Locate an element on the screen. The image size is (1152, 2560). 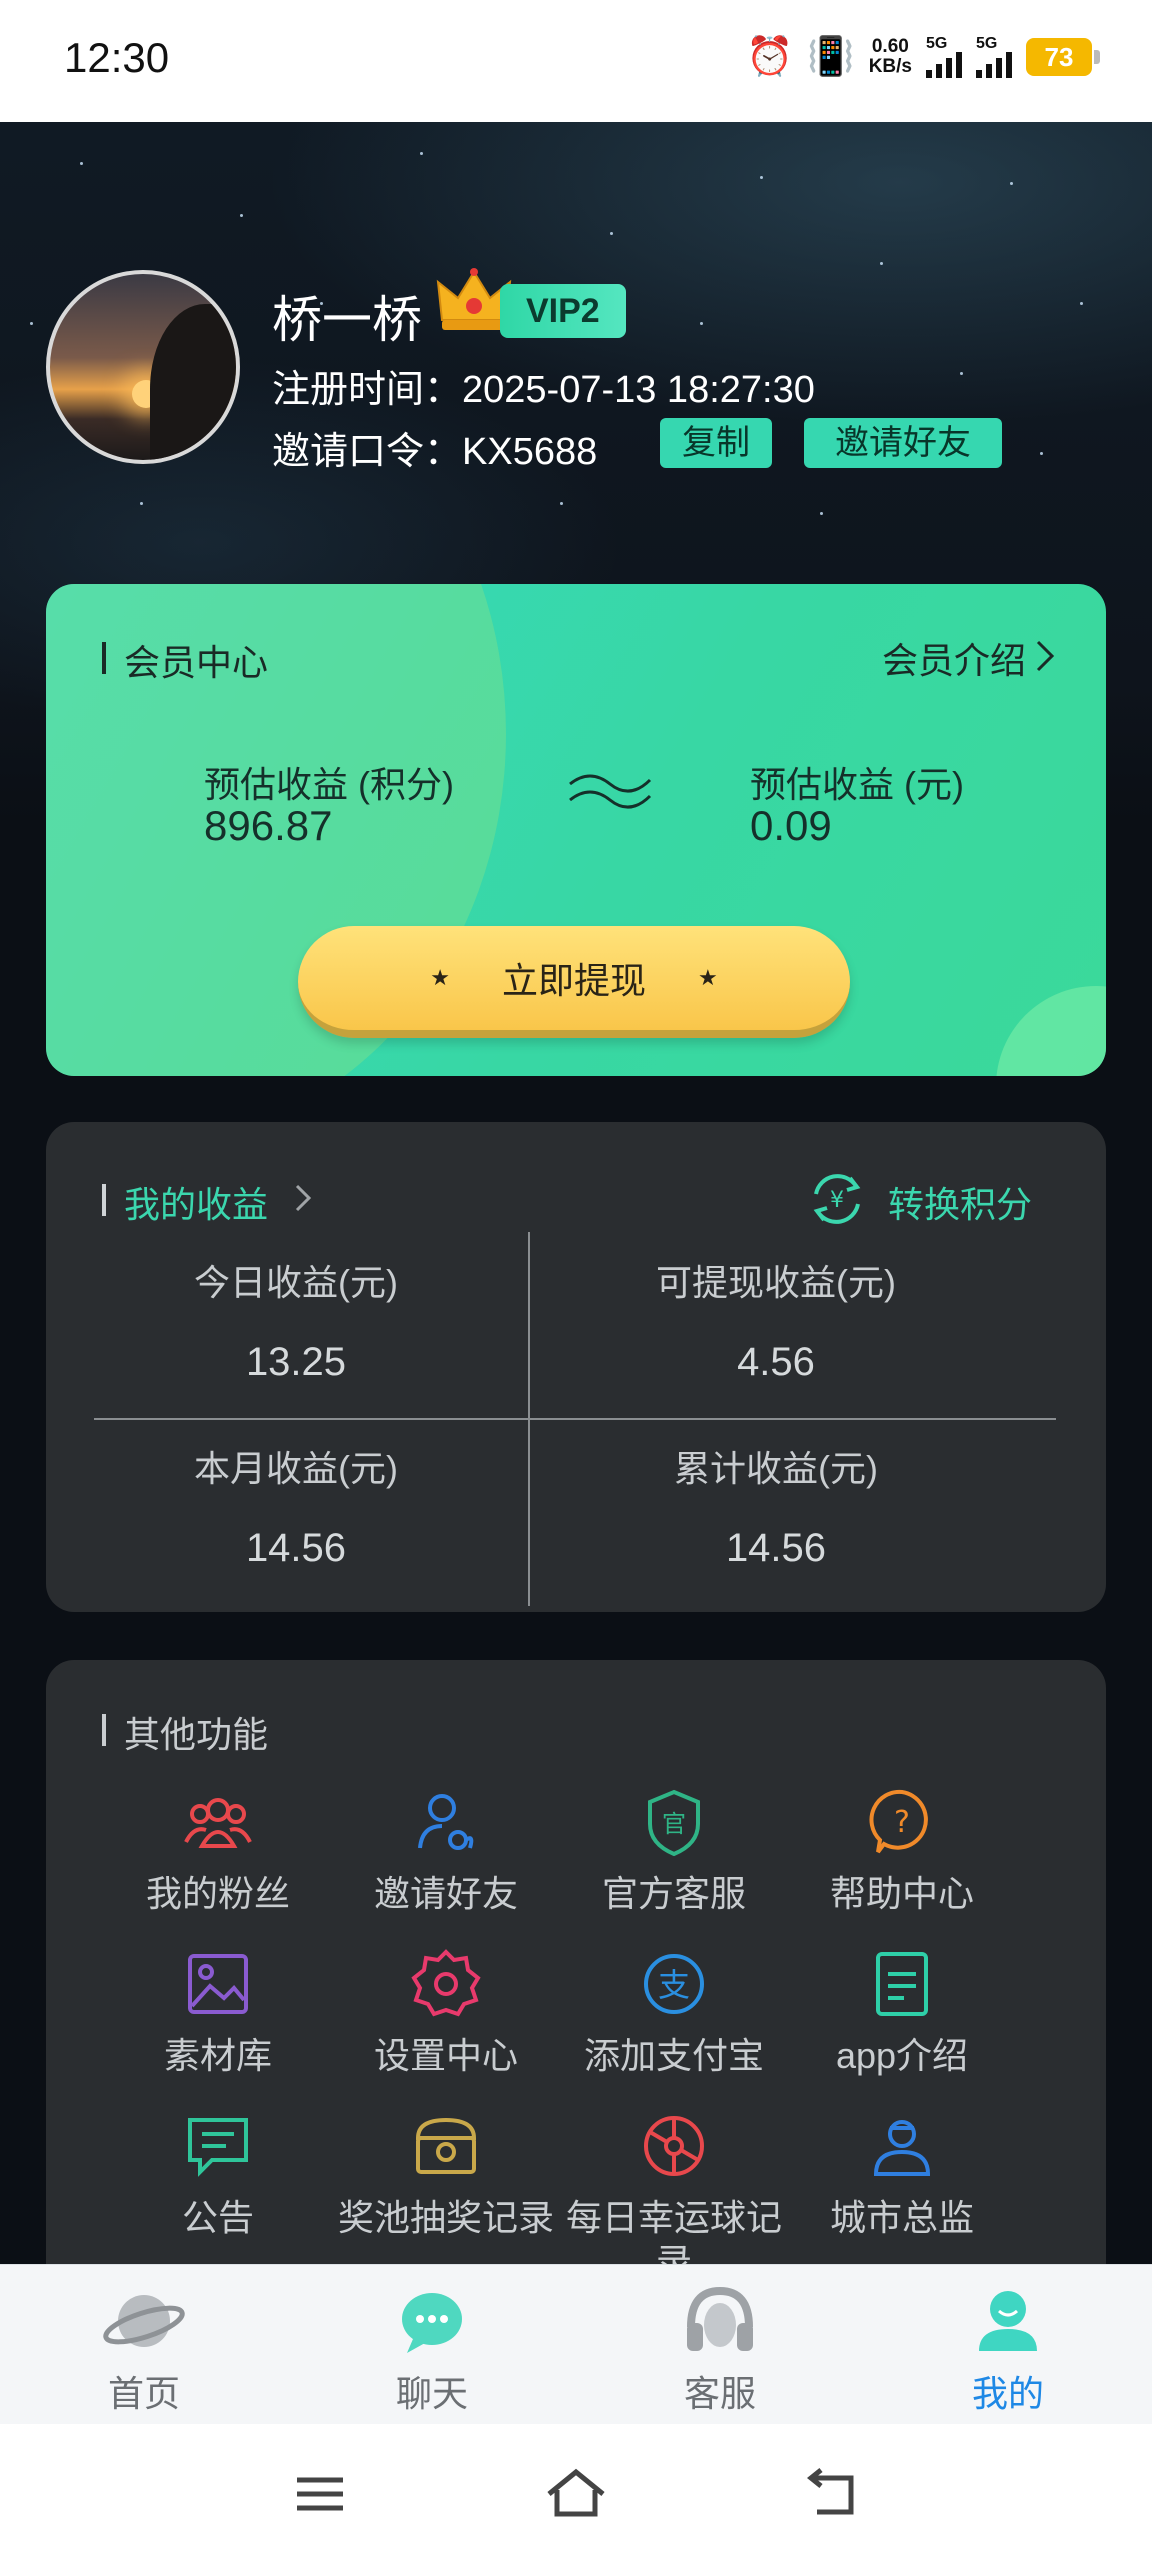
func-help-center: ? 帮助中心 is located at coordinates (902, 1850).